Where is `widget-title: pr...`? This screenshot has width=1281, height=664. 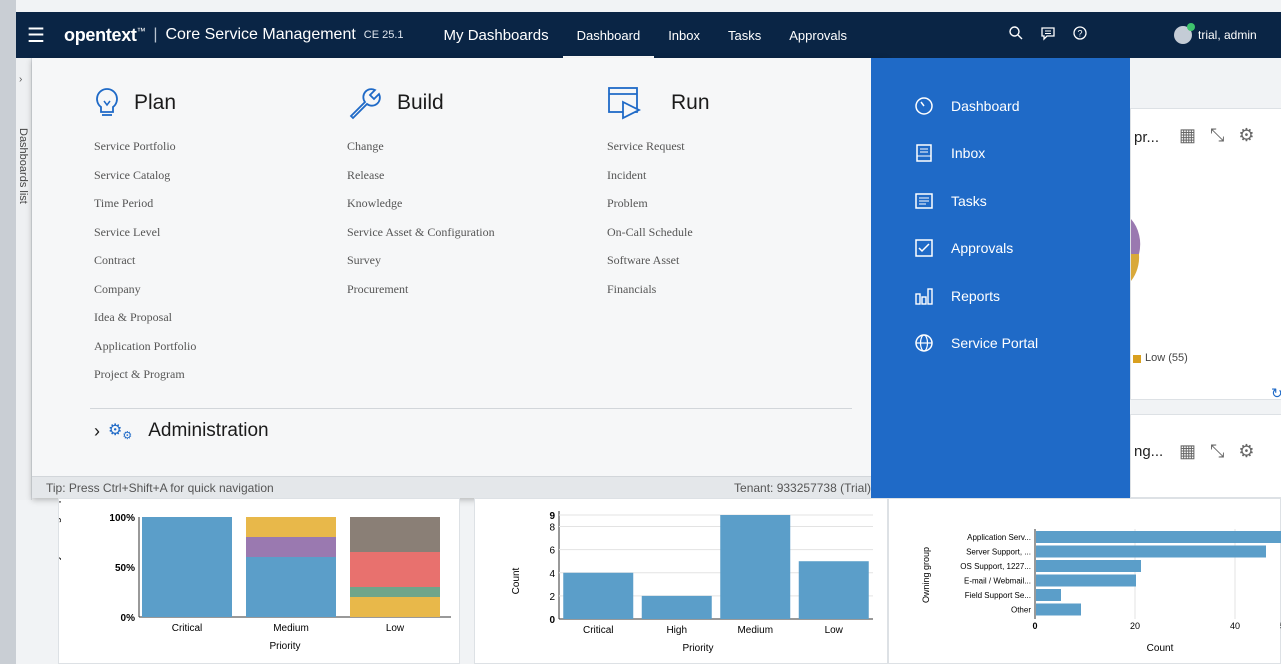 widget-title: pr... is located at coordinates (1147, 137).